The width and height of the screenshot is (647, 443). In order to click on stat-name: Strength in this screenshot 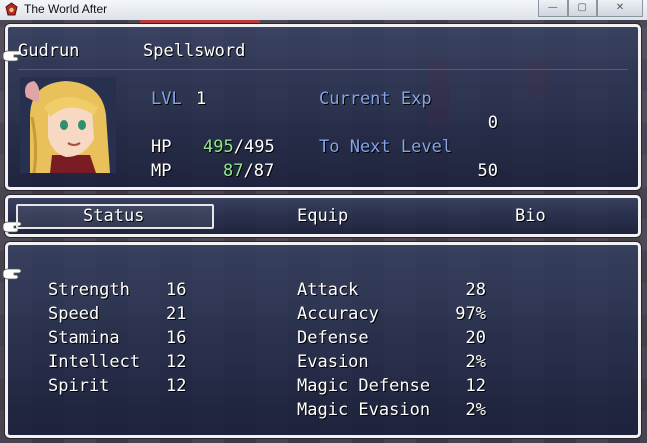, I will do `click(89, 290)`.